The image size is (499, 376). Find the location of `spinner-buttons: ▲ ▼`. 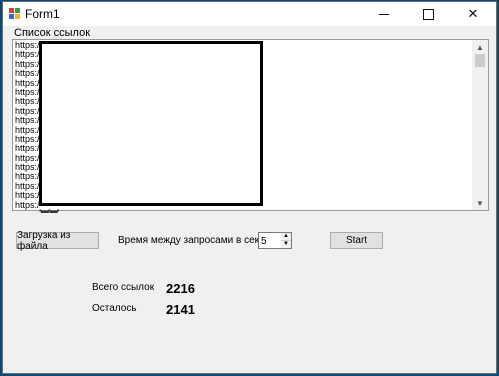

spinner-buttons: ▲ ▼ is located at coordinates (286, 240).